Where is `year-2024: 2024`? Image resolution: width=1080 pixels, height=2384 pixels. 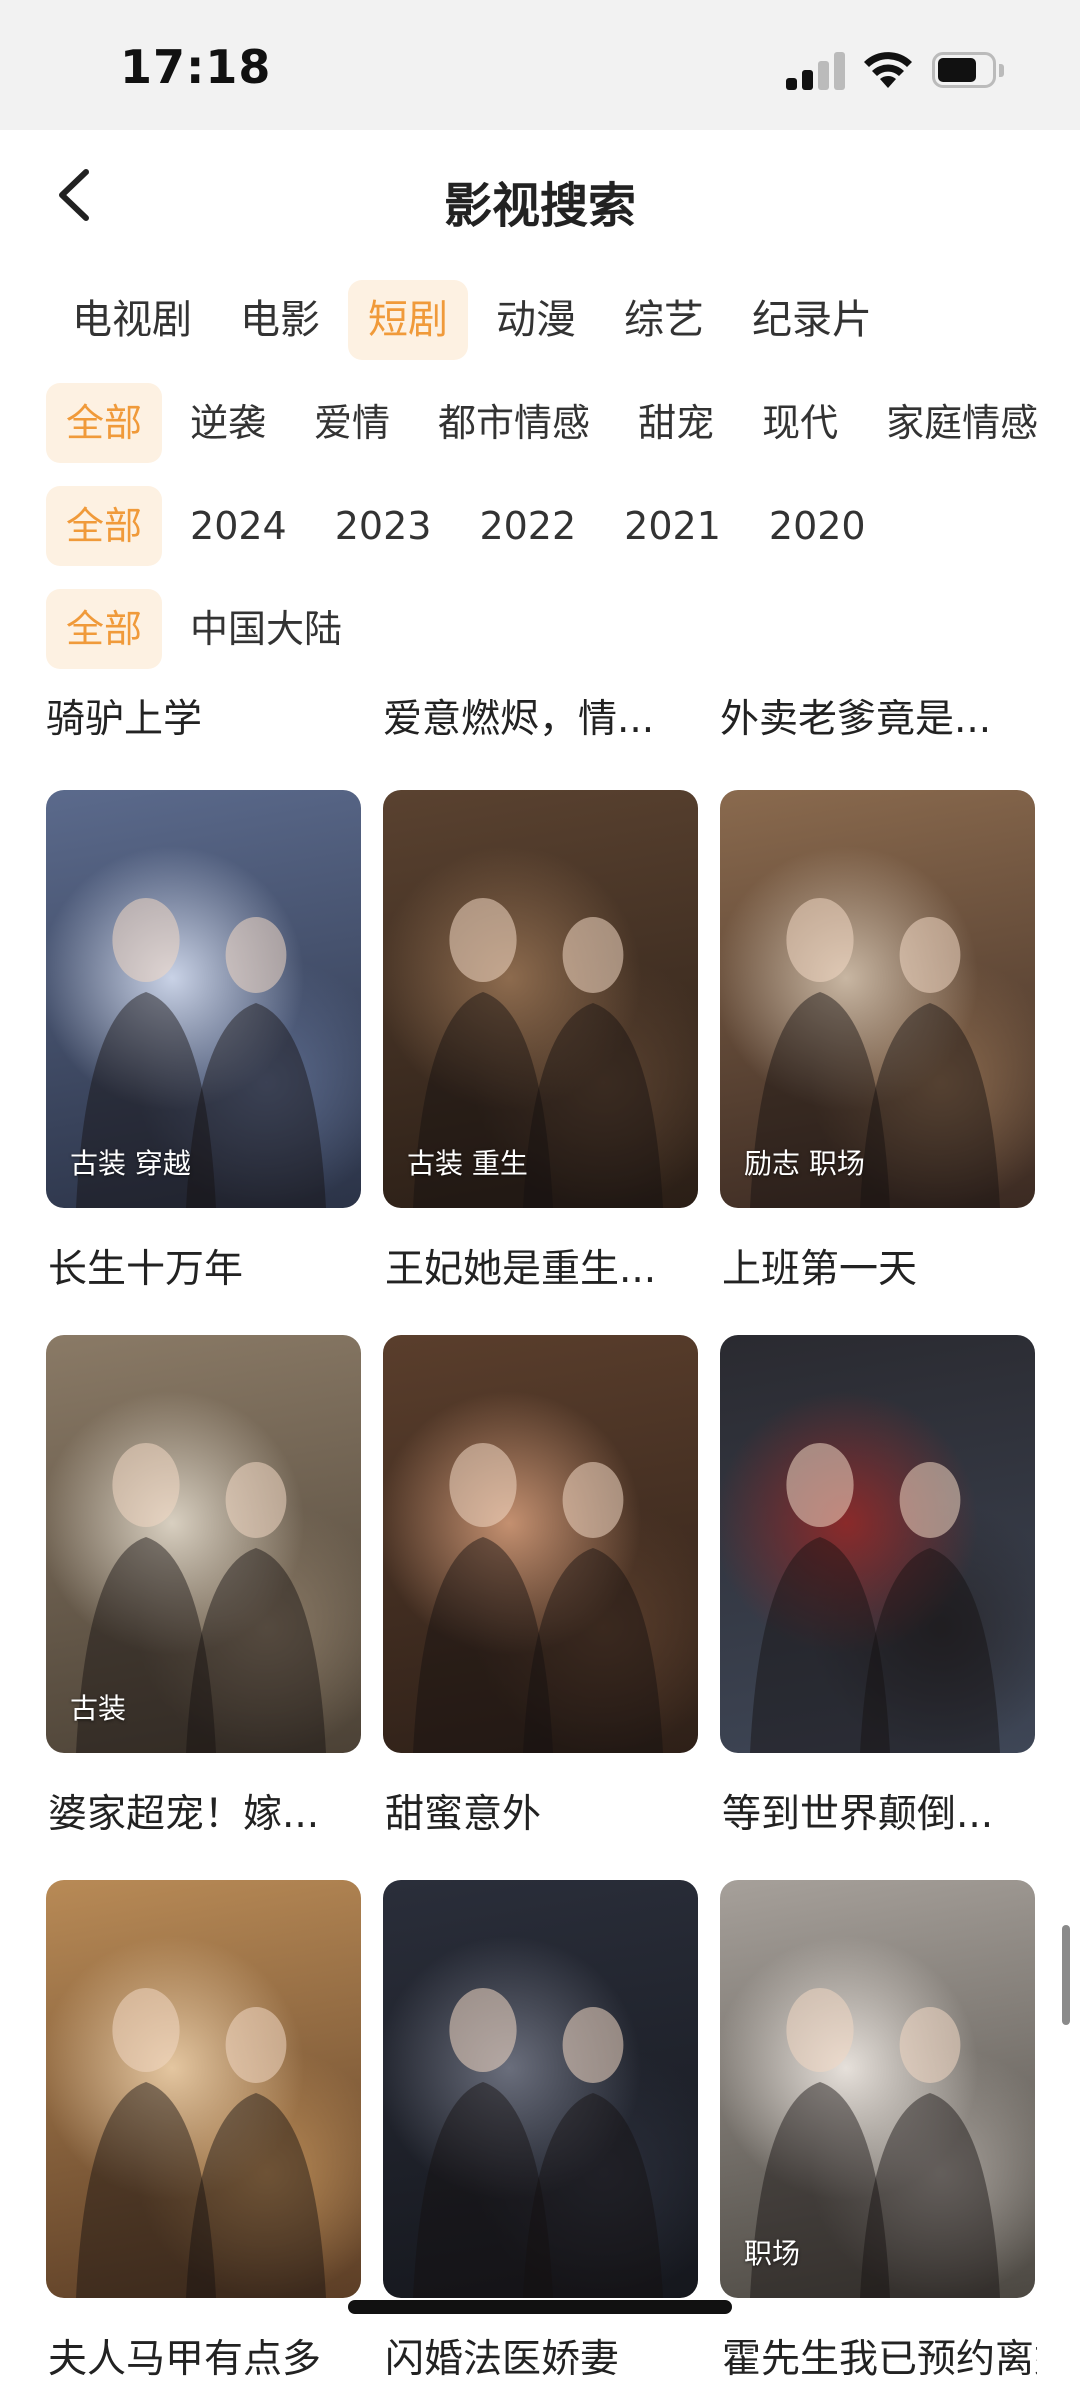
year-2024: 2024 is located at coordinates (238, 526).